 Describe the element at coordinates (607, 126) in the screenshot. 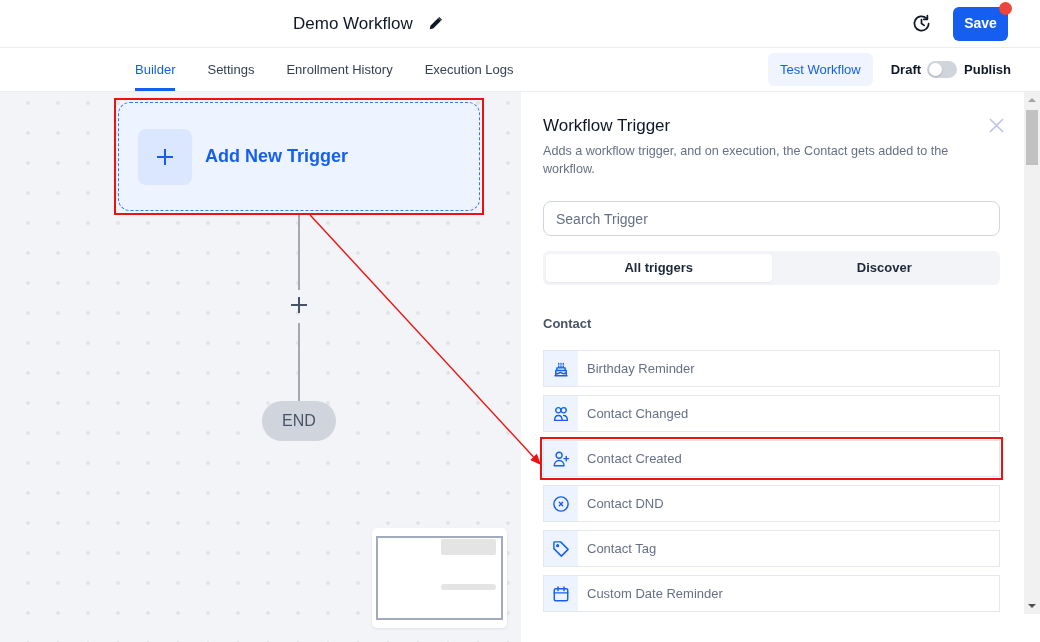

I see `panel-title: Workflow Trigger` at that location.